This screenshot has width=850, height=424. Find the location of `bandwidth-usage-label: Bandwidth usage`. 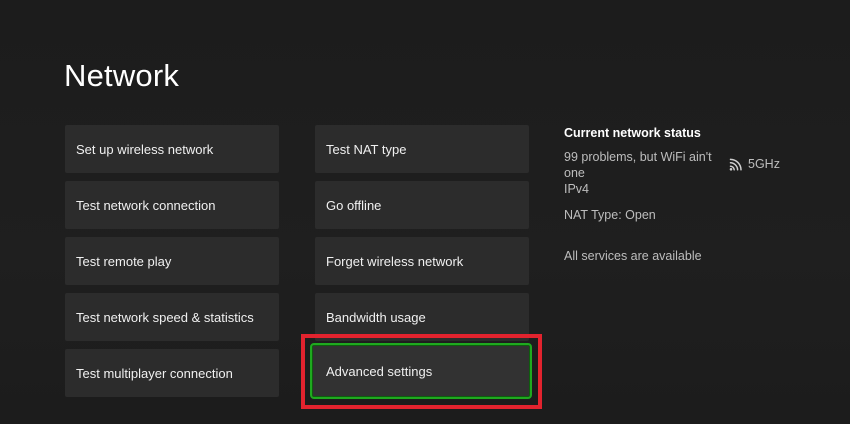

bandwidth-usage-label: Bandwidth usage is located at coordinates (376, 317).